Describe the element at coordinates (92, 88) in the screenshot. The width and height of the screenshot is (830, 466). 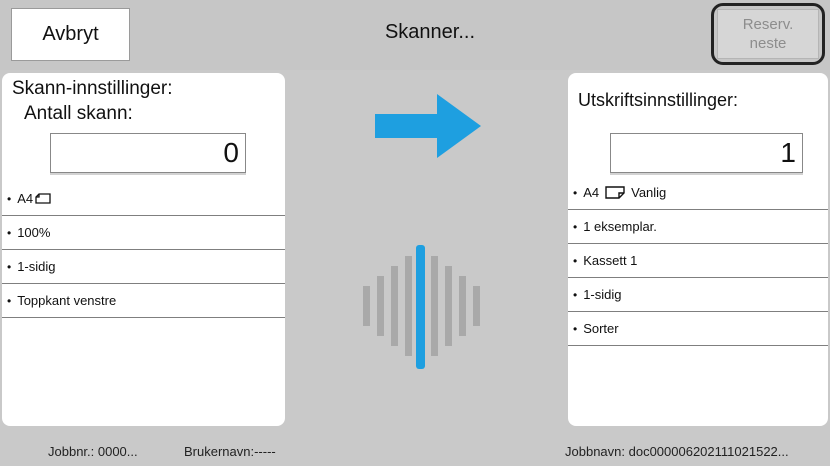
I see `scan-settings-heading: Skann-innstillinger:` at that location.